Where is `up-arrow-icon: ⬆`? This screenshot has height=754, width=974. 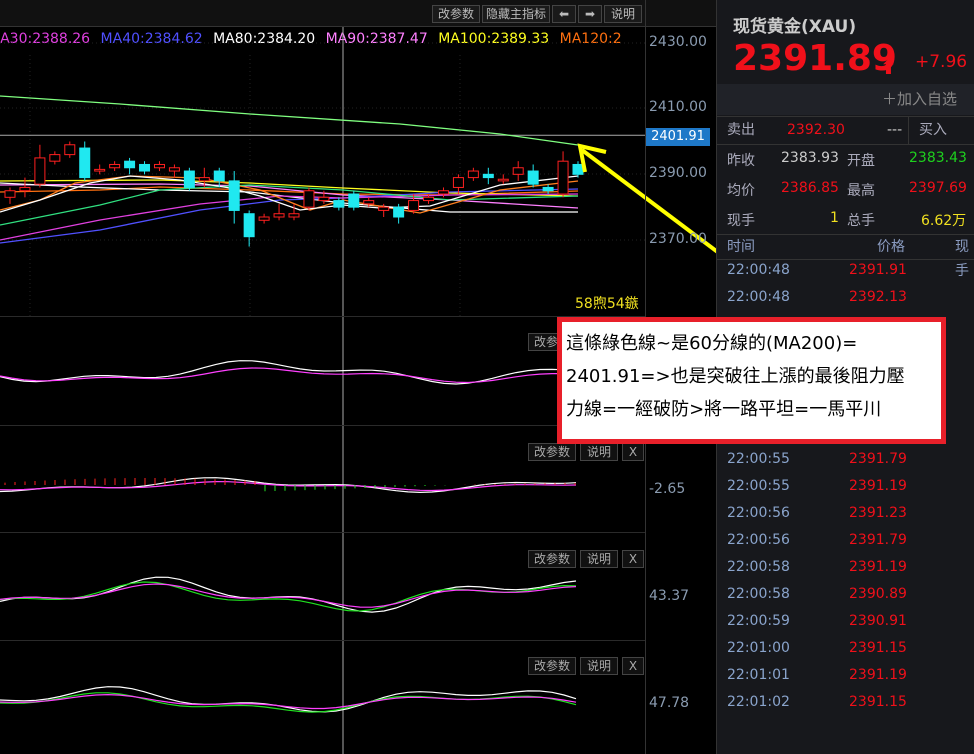 up-arrow-icon: ⬆ is located at coordinates (888, 67).